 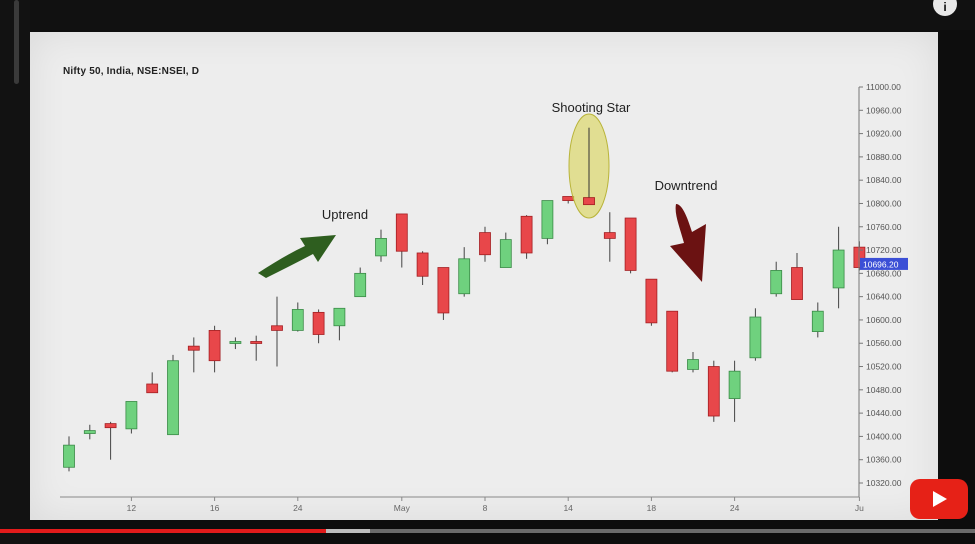 I want to click on price-tick-label: 10520.00, so click(x=884, y=367).